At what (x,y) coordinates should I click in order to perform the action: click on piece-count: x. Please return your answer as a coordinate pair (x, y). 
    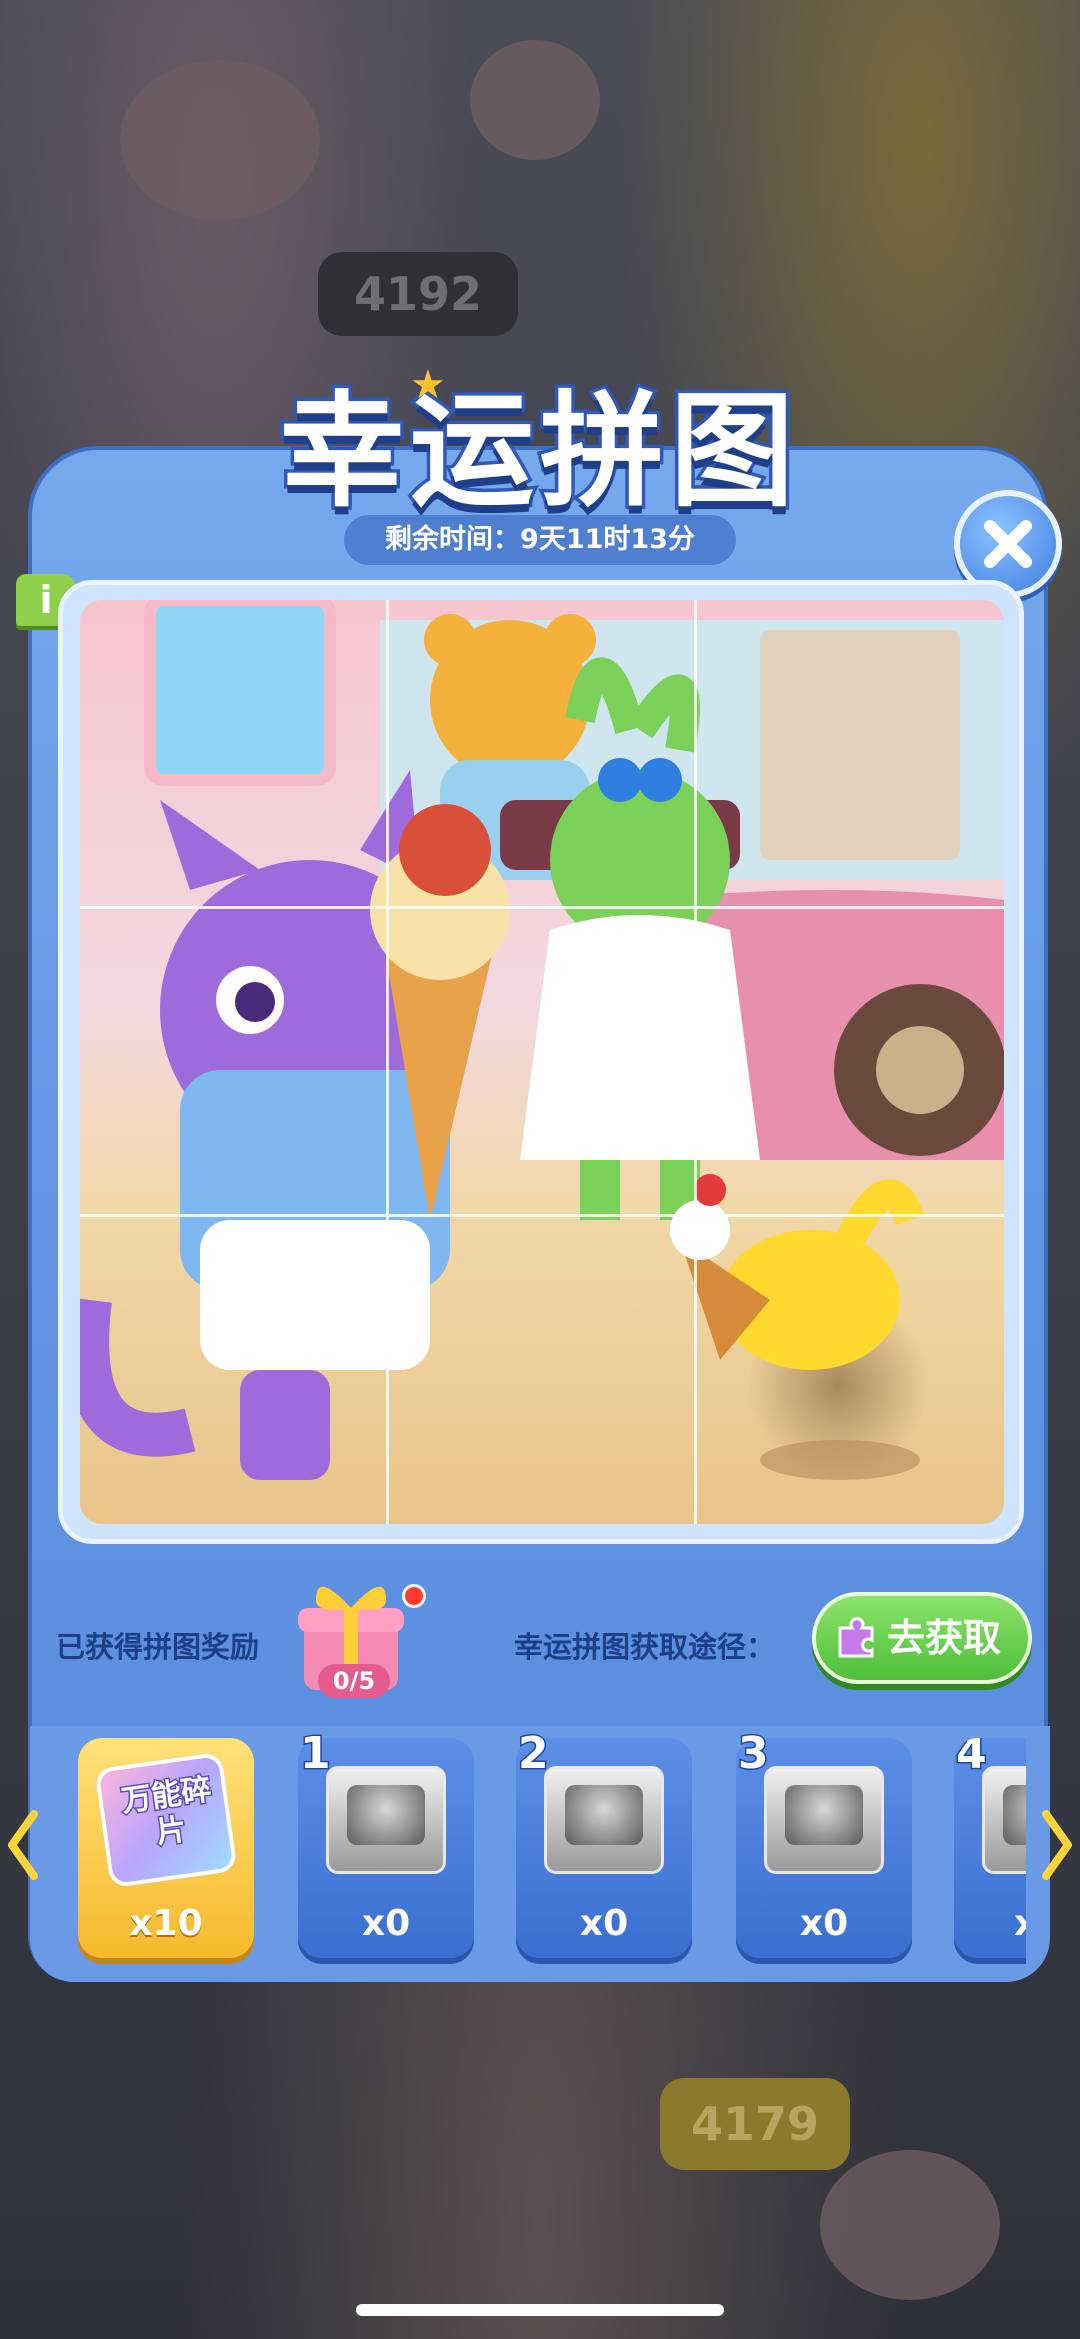
    Looking at the image, I should click on (1020, 1923).